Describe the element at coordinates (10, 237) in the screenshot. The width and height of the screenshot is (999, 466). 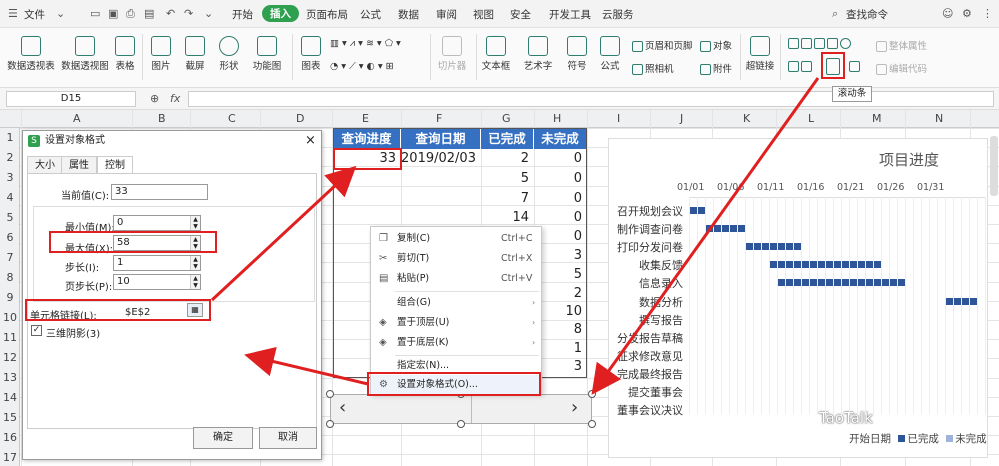
I see `row-header: 6` at that location.